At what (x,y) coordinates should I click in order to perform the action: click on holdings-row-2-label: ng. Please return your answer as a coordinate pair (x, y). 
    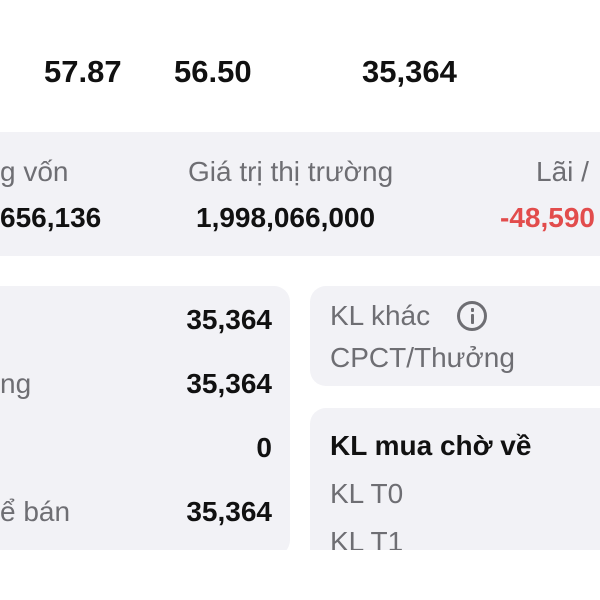
    Looking at the image, I should click on (16, 383).